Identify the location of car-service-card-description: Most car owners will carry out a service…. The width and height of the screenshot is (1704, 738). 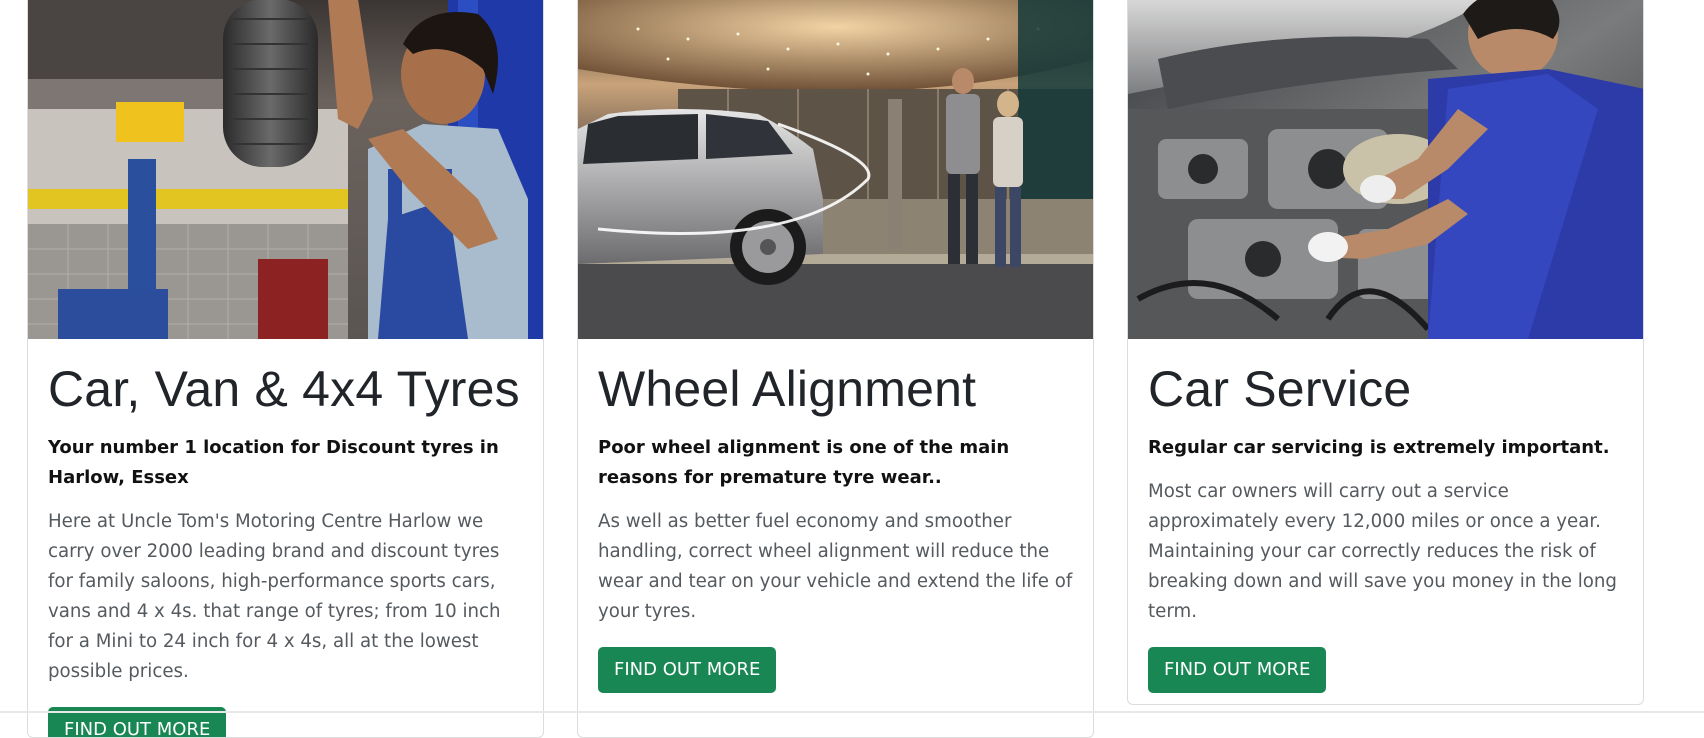
(1382, 551).